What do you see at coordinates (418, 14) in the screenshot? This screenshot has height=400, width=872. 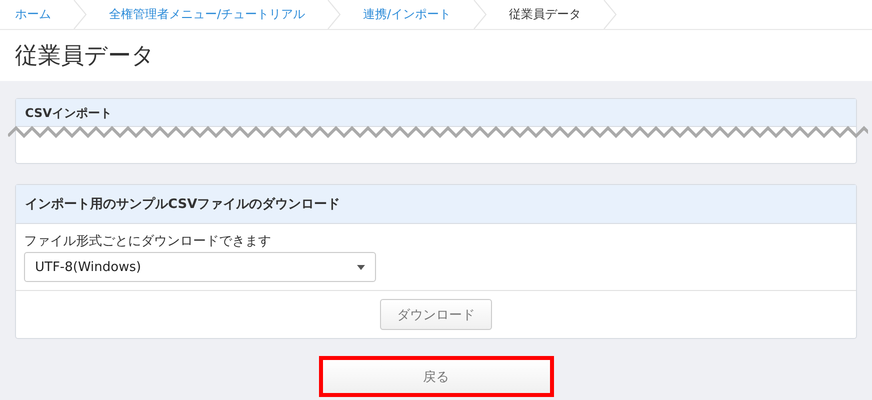 I see `breadcrumb-link: 連携/インポート` at bounding box center [418, 14].